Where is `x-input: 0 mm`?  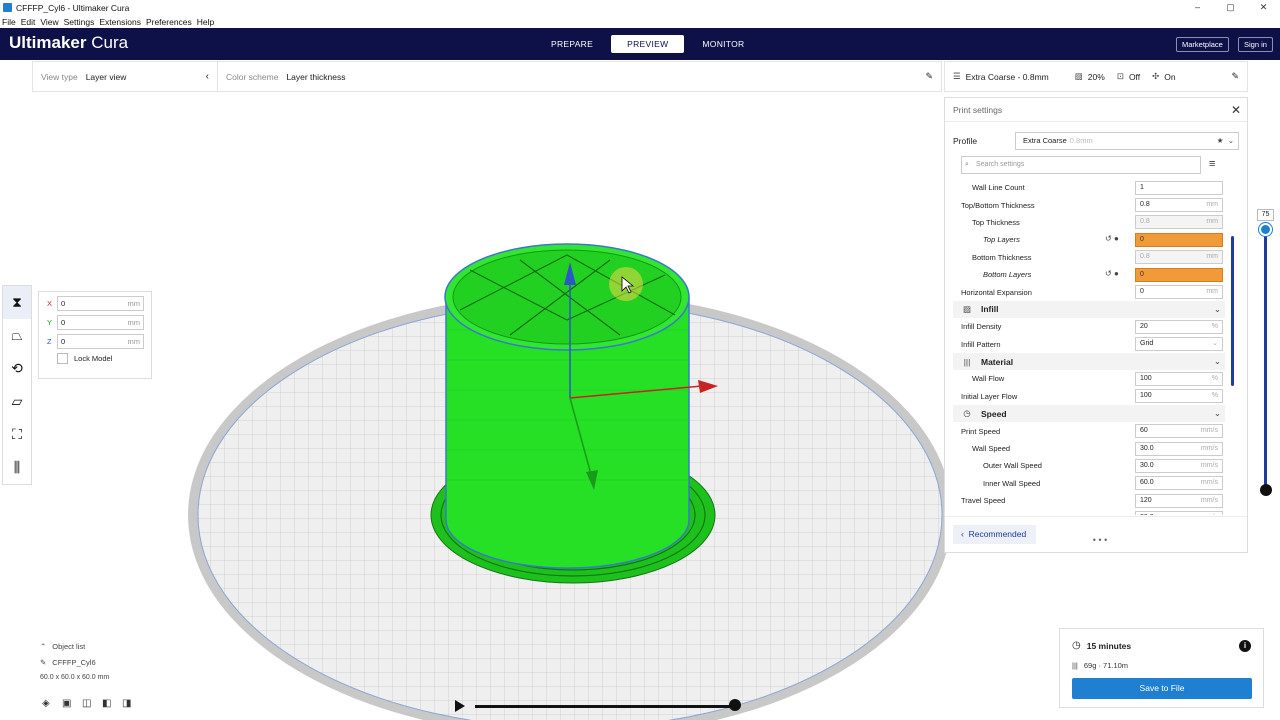 x-input: 0 mm is located at coordinates (100, 303).